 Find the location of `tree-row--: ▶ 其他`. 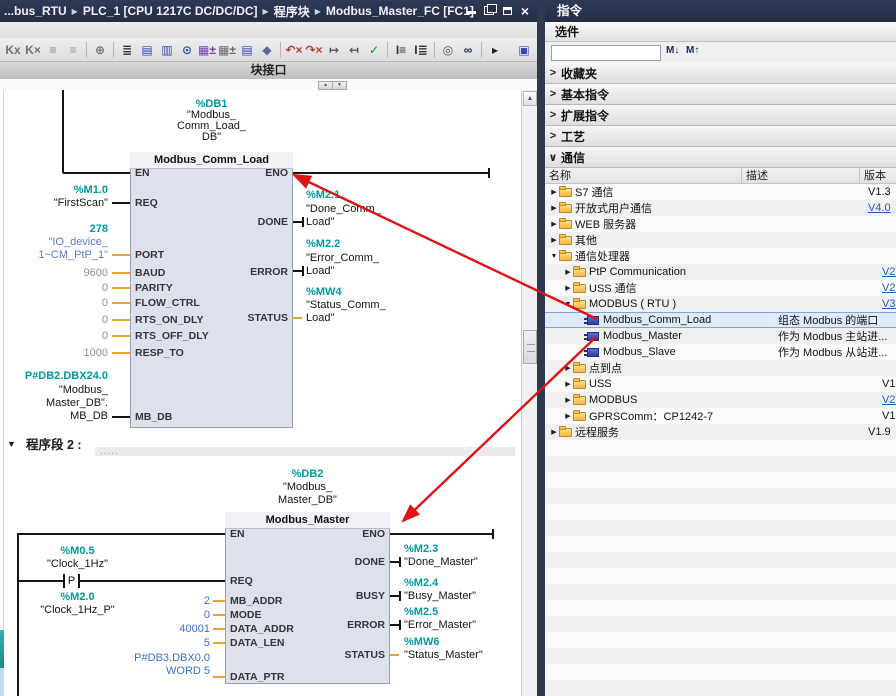

tree-row--: ▶ 其他 is located at coordinates (720, 240).